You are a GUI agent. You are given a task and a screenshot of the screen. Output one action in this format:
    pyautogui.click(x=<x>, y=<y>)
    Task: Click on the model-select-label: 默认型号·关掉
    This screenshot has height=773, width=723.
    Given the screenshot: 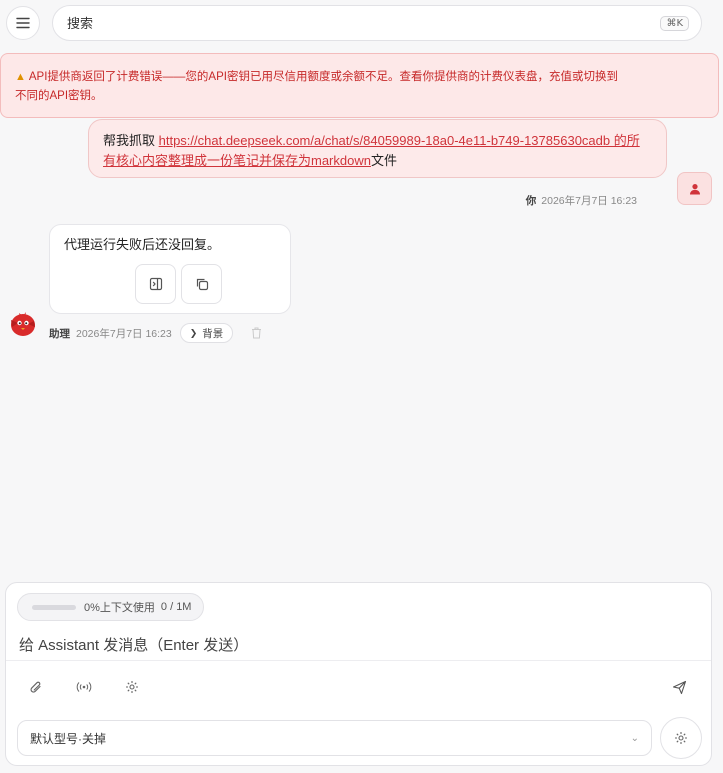 What is the action you would take?
    pyautogui.click(x=68, y=738)
    